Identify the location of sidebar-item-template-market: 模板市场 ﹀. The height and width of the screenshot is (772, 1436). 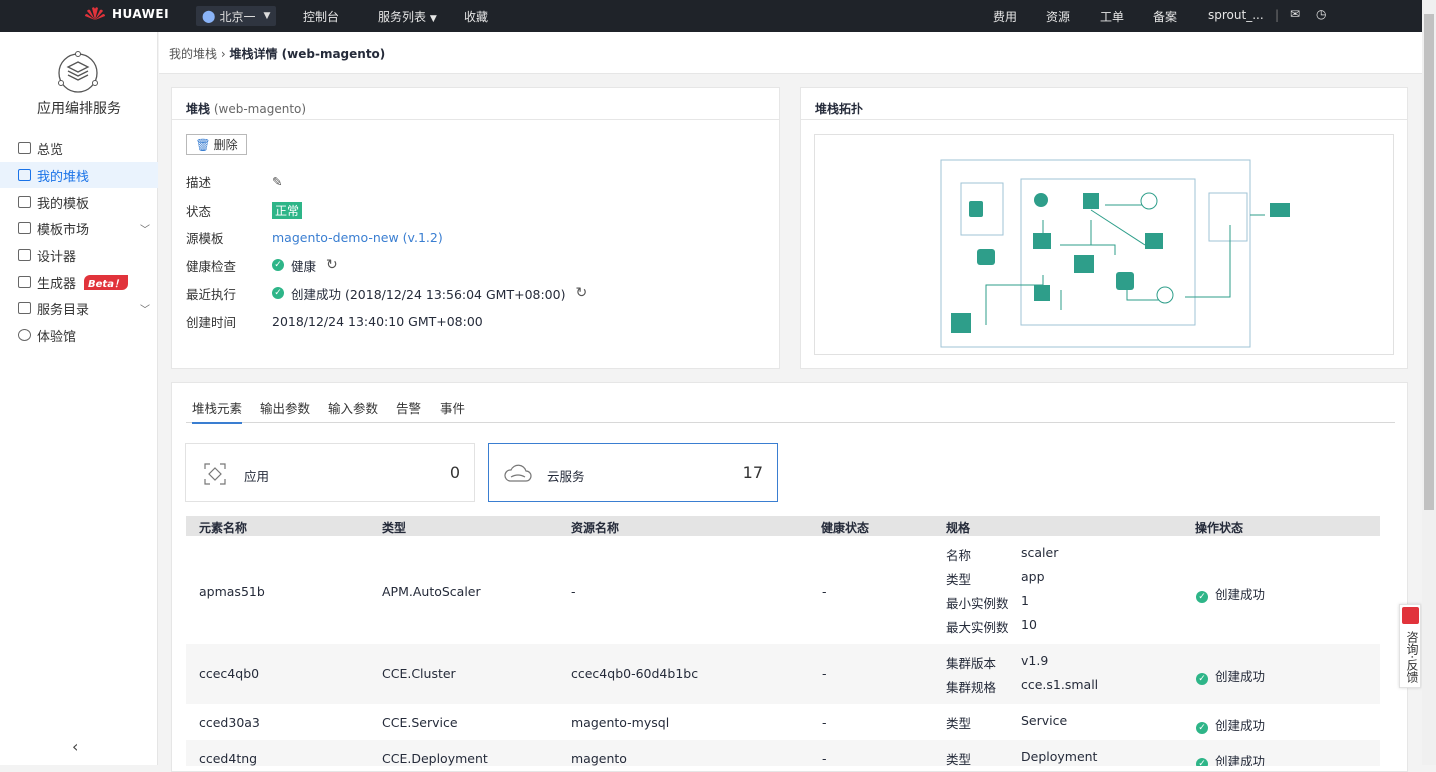
(79, 228).